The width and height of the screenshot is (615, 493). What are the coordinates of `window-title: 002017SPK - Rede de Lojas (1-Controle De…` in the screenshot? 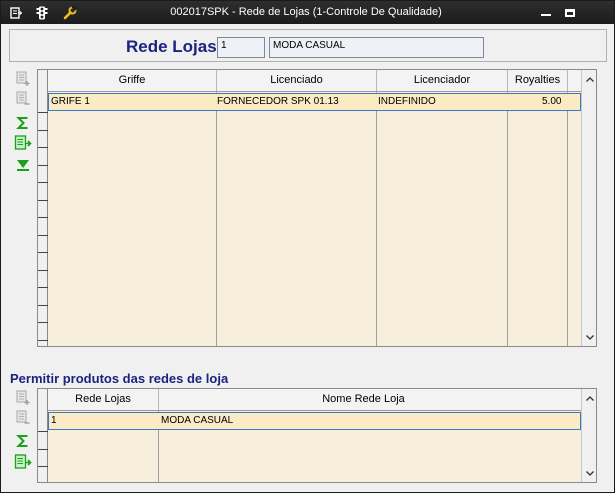 It's located at (306, 12).